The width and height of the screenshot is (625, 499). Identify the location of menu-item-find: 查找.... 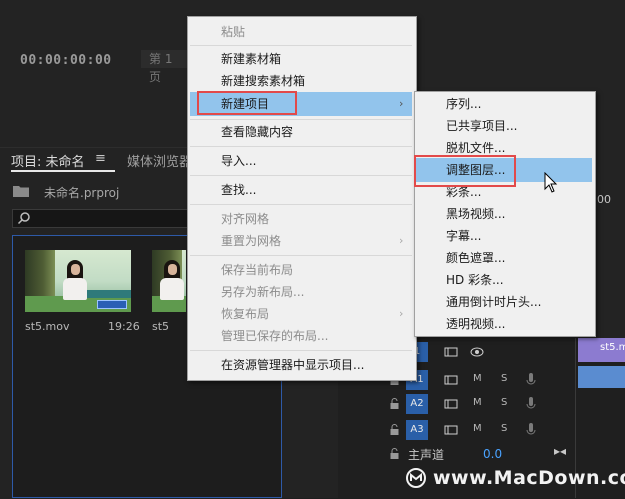
(238, 190).